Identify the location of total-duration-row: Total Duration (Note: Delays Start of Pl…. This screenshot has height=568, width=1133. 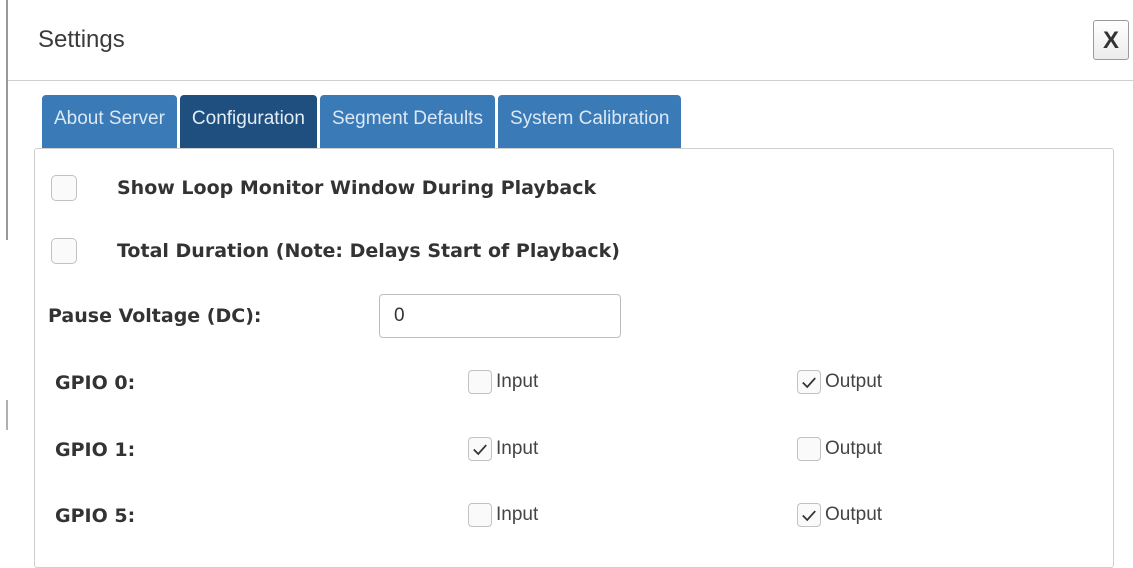
(335, 251).